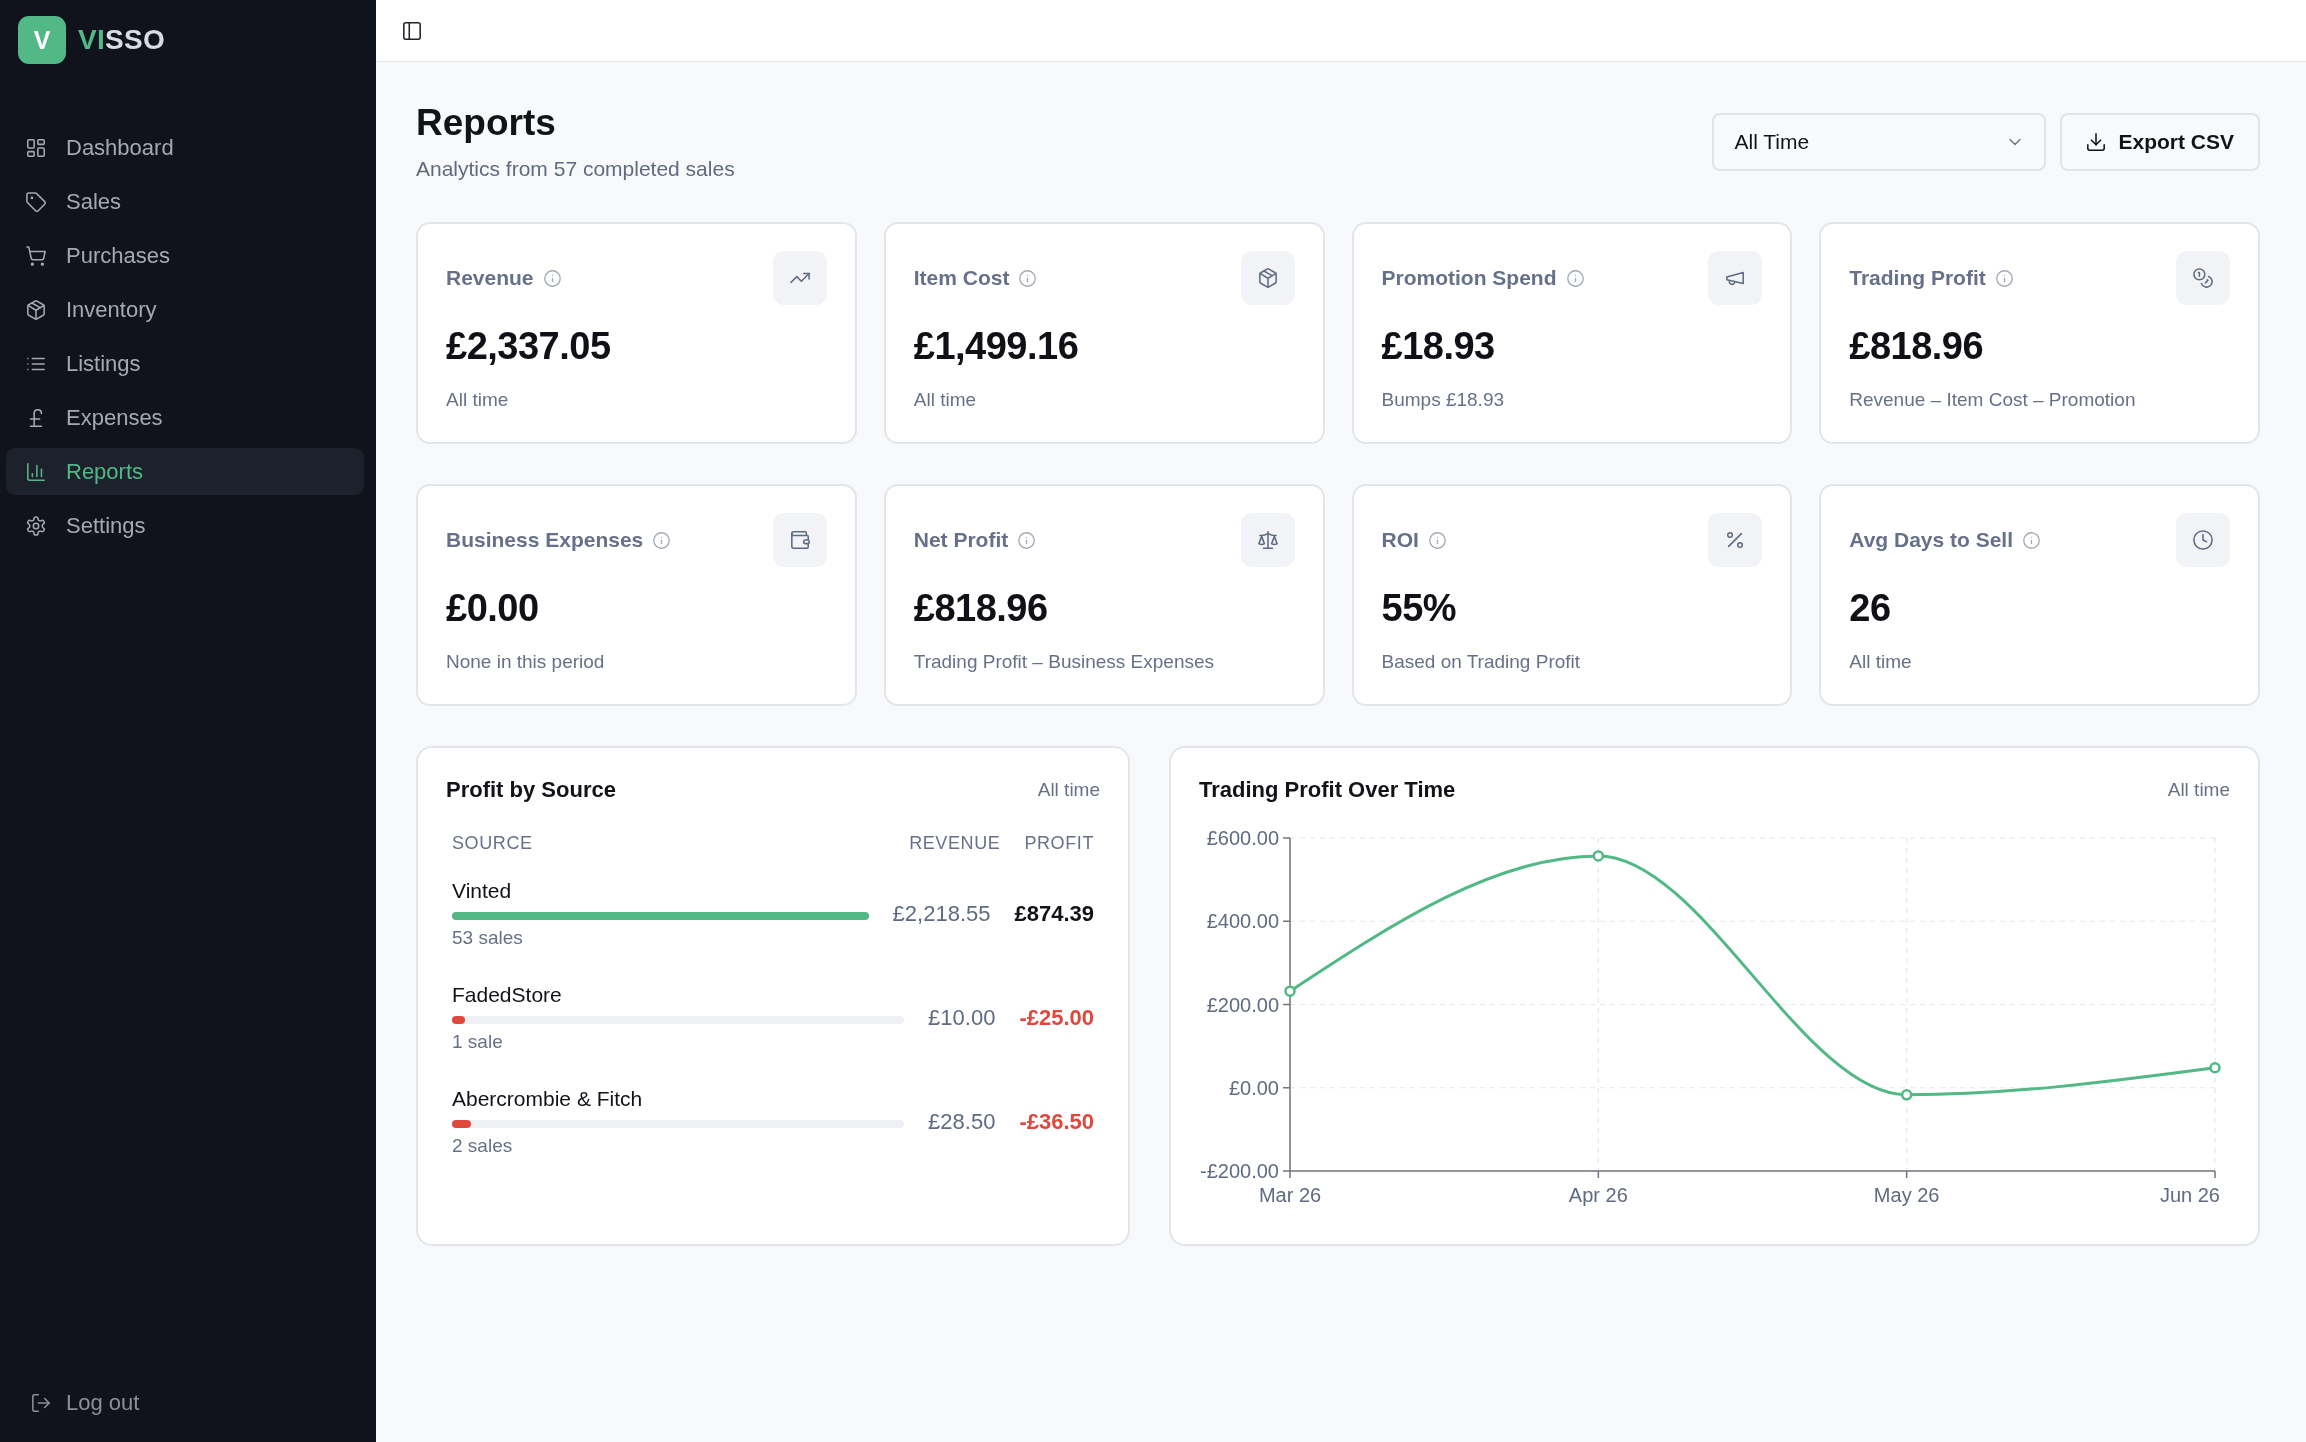 The width and height of the screenshot is (2306, 1442). I want to click on stat-note: Based on Trading Profit, so click(1481, 662).